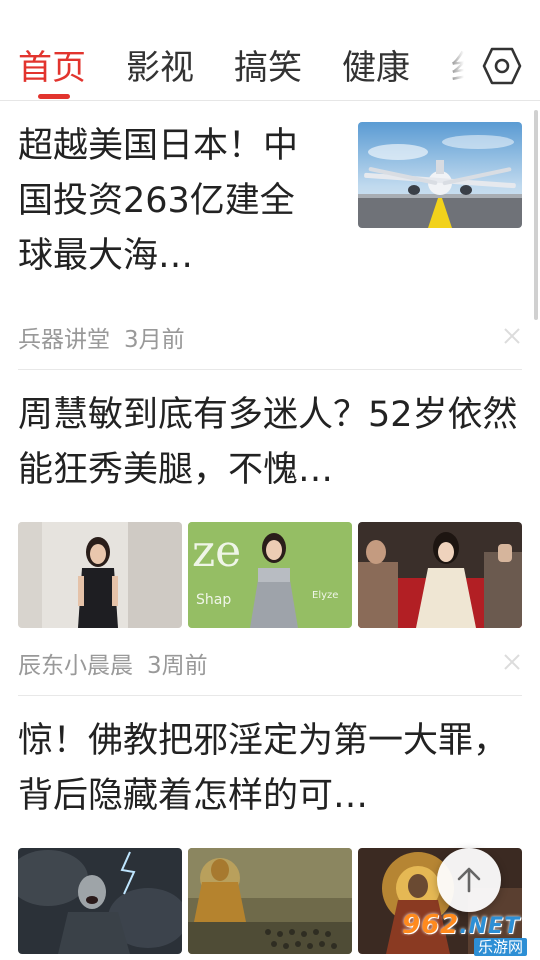 This screenshot has height=960, width=540. I want to click on article-time: 3周前, so click(177, 666).